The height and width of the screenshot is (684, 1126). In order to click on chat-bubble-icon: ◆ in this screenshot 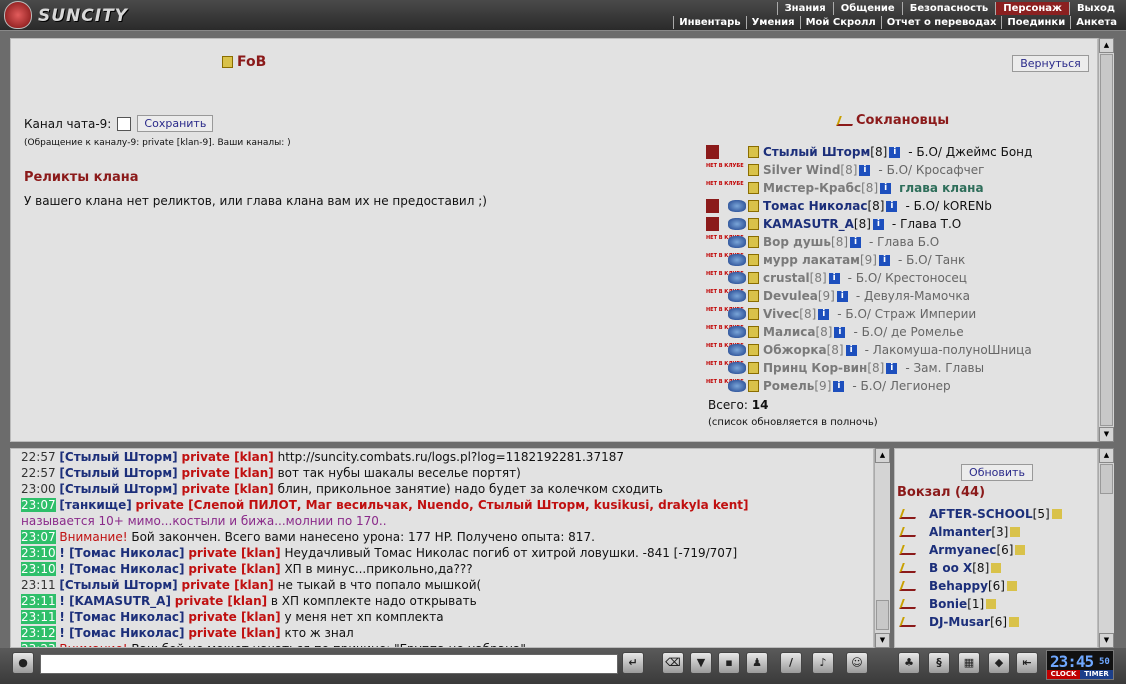, I will do `click(999, 663)`.